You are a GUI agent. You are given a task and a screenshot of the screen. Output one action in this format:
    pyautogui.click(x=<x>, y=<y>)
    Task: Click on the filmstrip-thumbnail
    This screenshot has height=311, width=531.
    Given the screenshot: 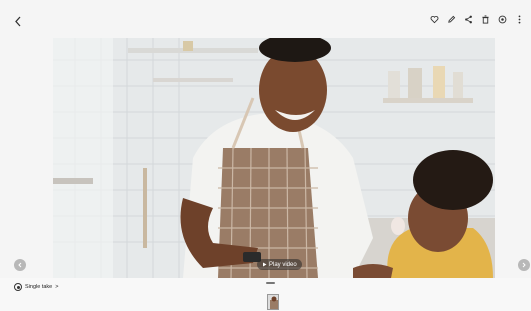 What is the action you would take?
    pyautogui.click(x=273, y=302)
    